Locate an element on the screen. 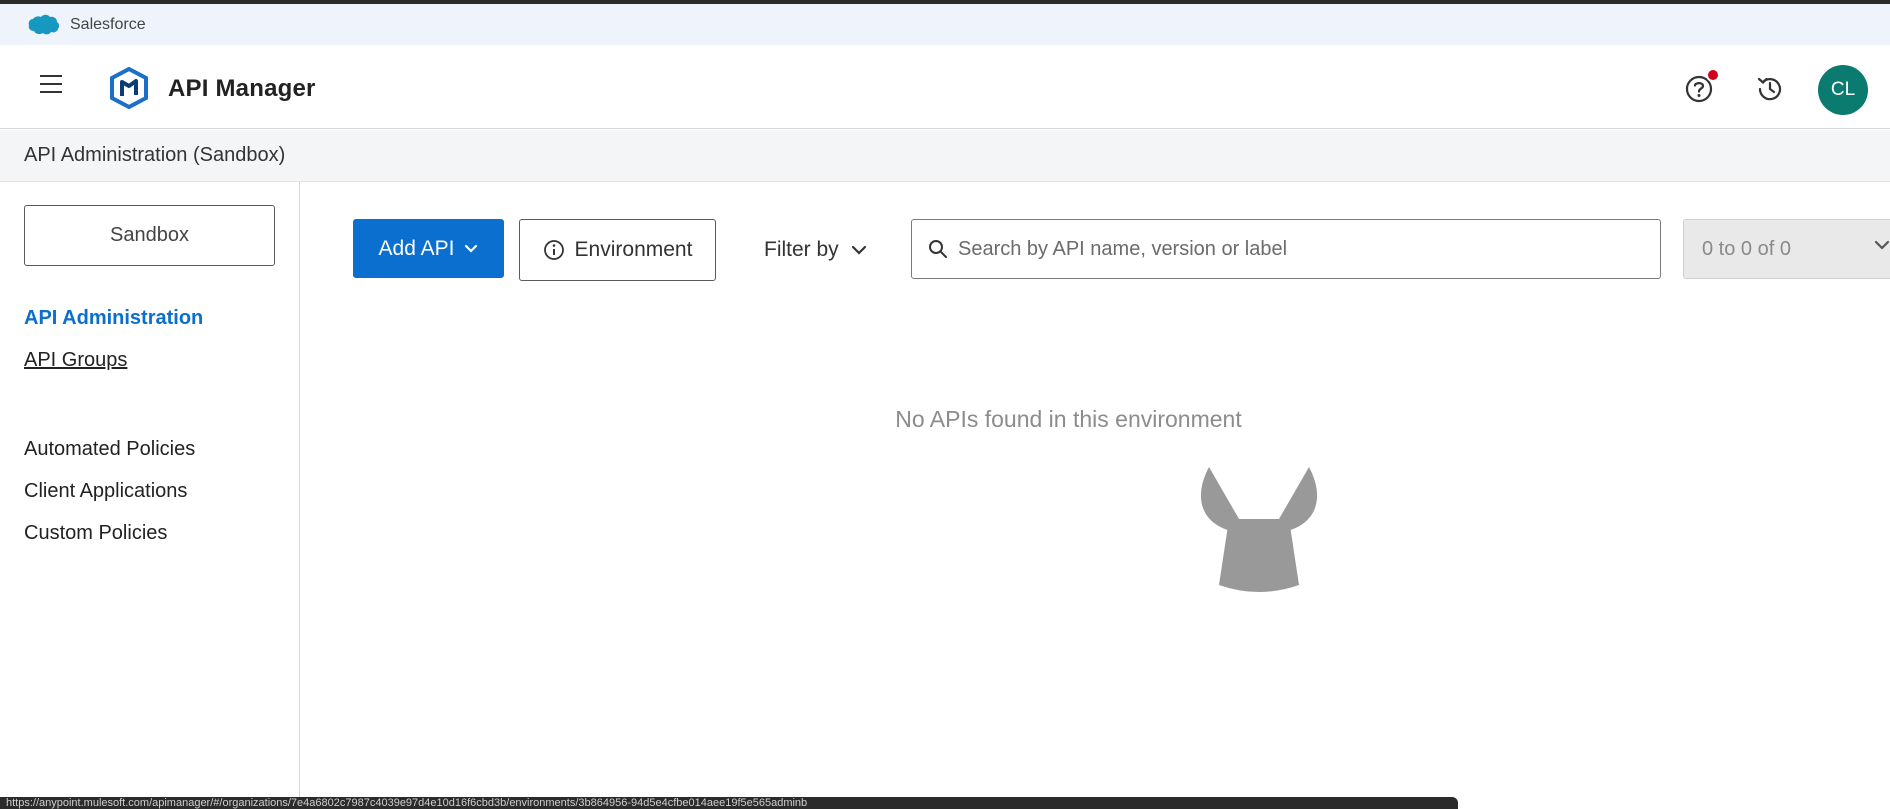 This screenshot has width=1890, height=809. environment-info-button: Environment is located at coordinates (617, 250).